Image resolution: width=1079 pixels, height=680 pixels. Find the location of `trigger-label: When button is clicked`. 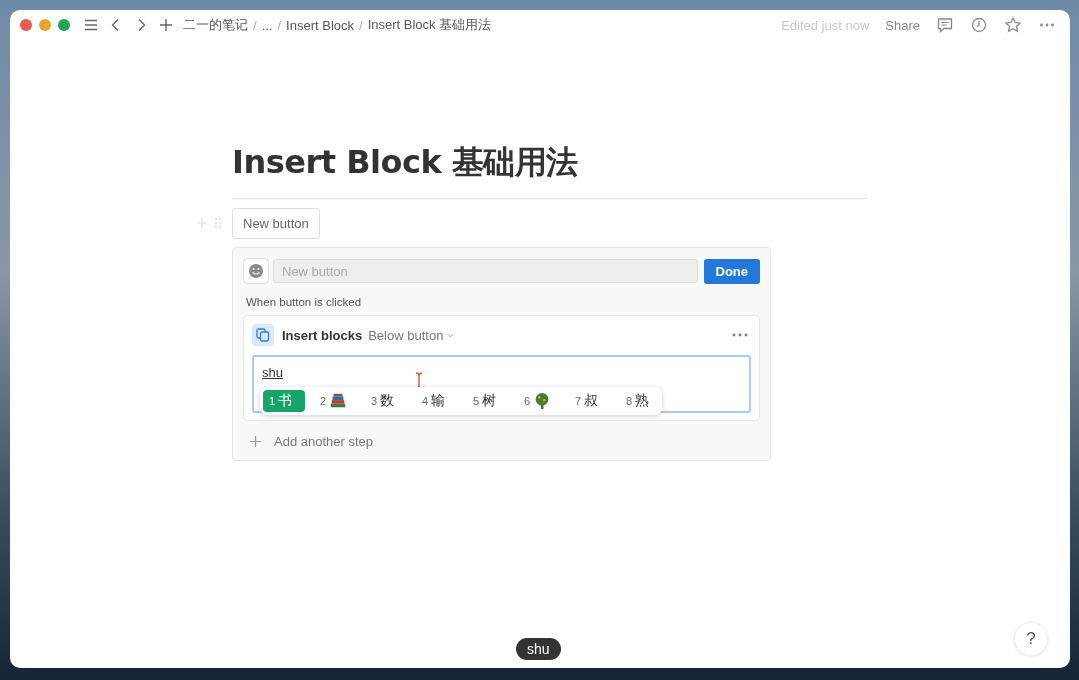

trigger-label: When button is clicked is located at coordinates (304, 302).